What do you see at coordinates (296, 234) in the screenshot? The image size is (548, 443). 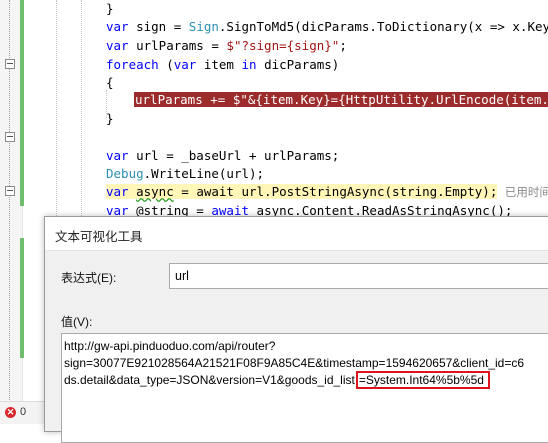 I see `dialog-titlebar: 文本可视化工具` at bounding box center [296, 234].